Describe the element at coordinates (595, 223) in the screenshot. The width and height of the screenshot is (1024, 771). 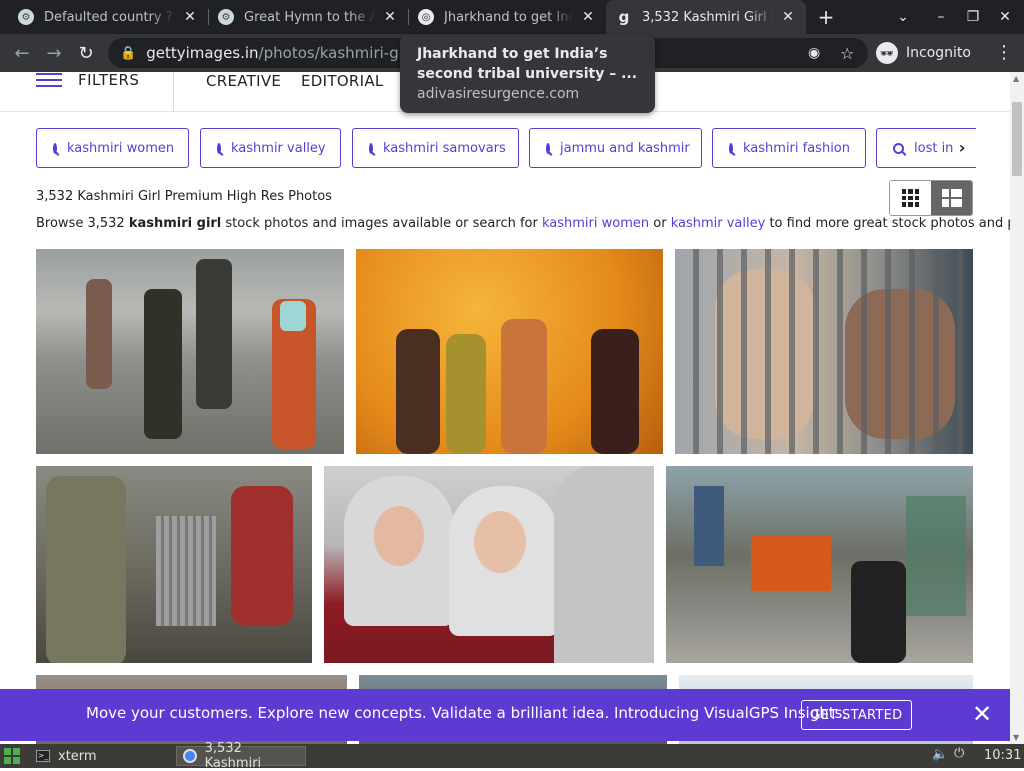
I see `link-kashmiri-women: kashmiri women` at that location.